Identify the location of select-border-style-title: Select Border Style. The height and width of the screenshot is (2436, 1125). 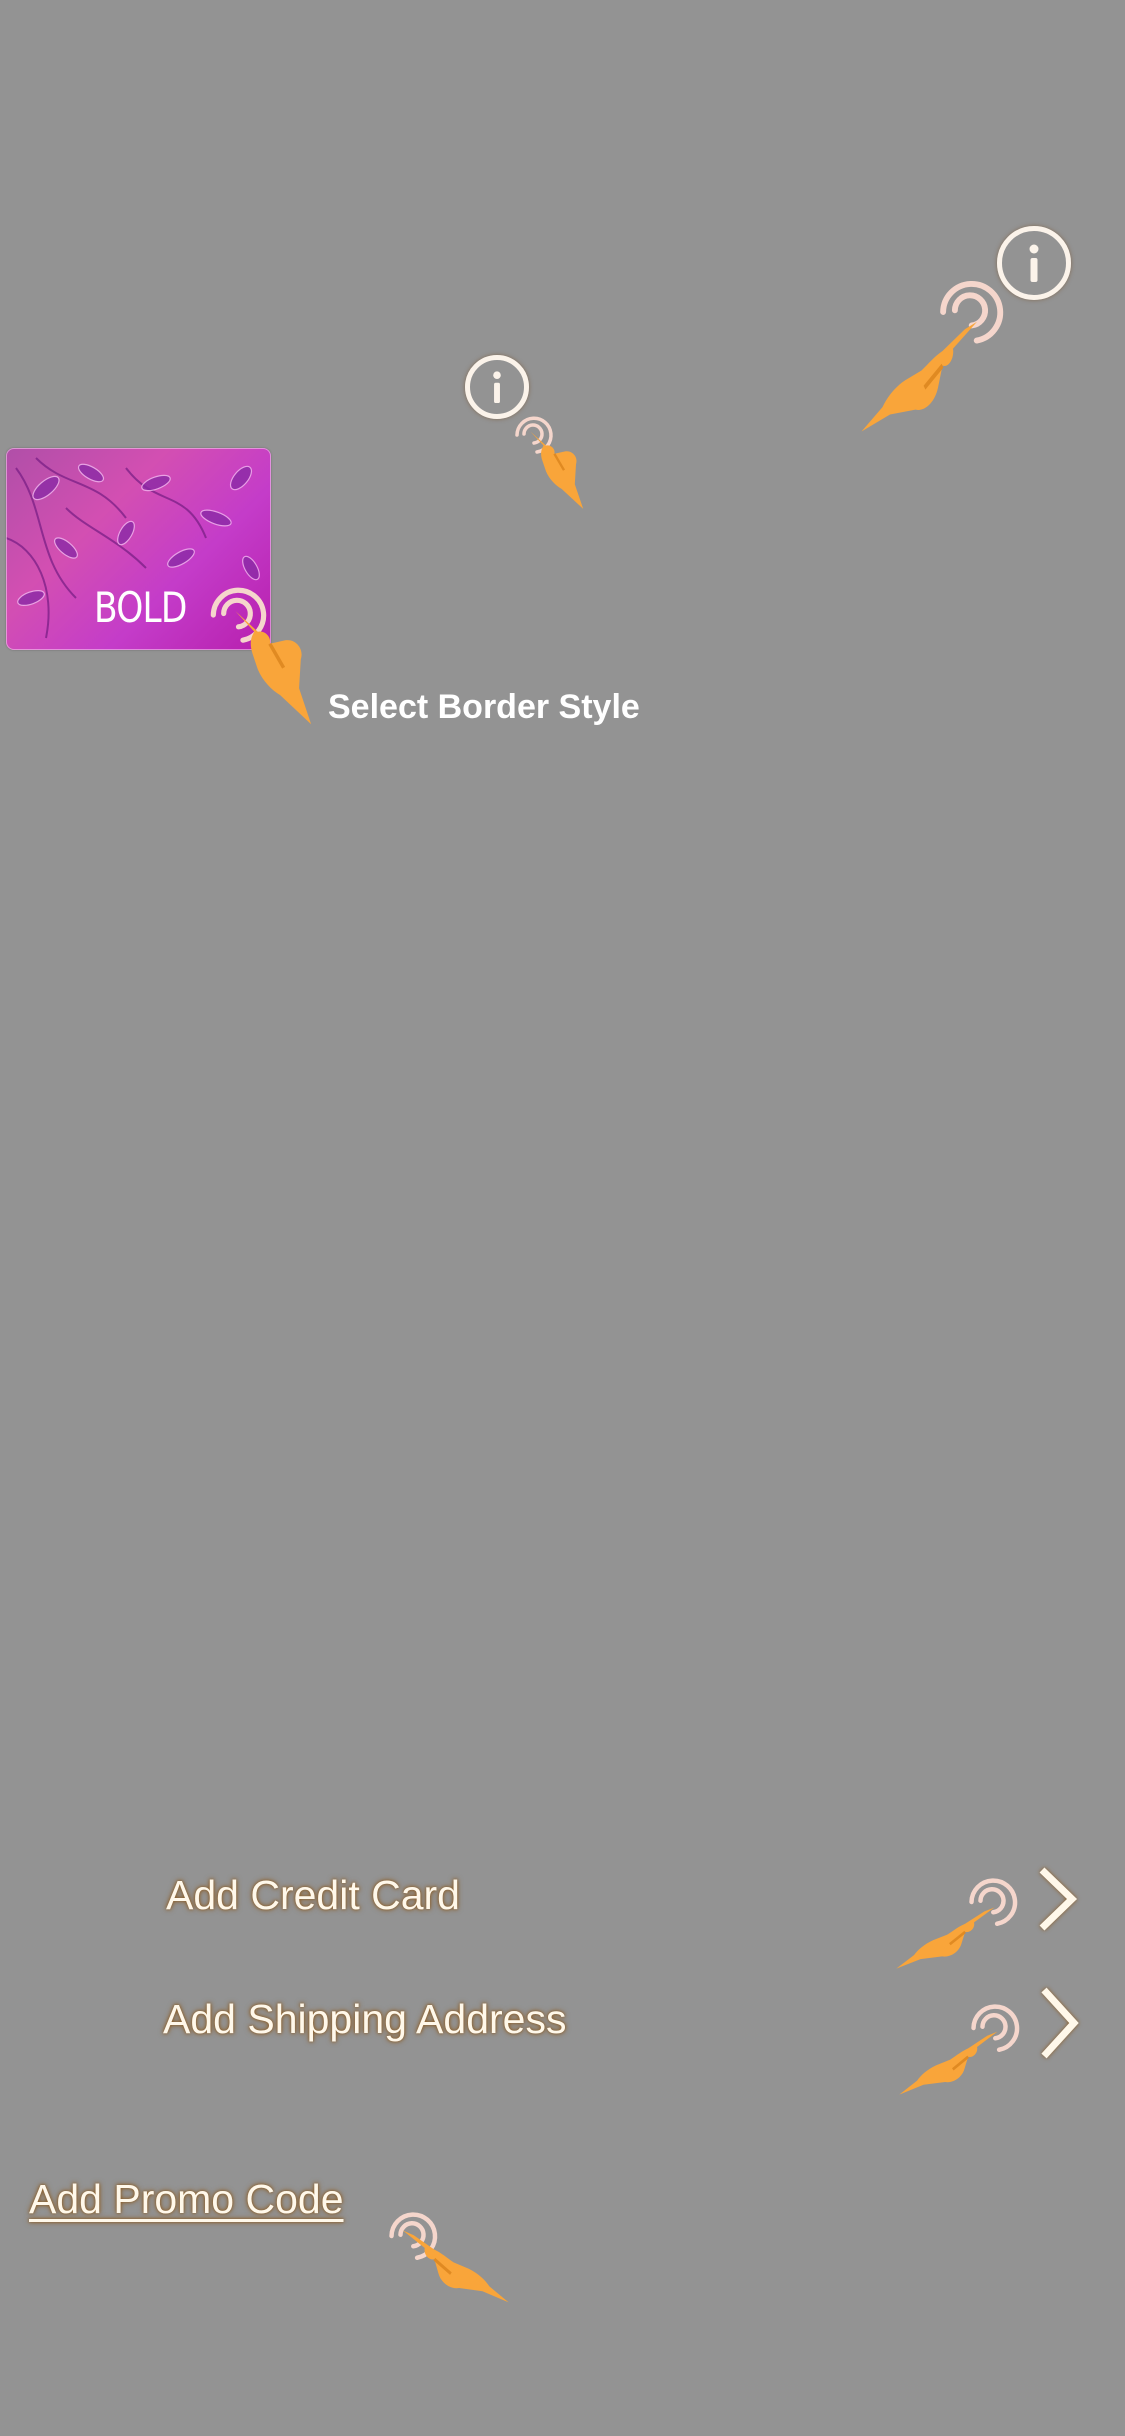
(484, 707).